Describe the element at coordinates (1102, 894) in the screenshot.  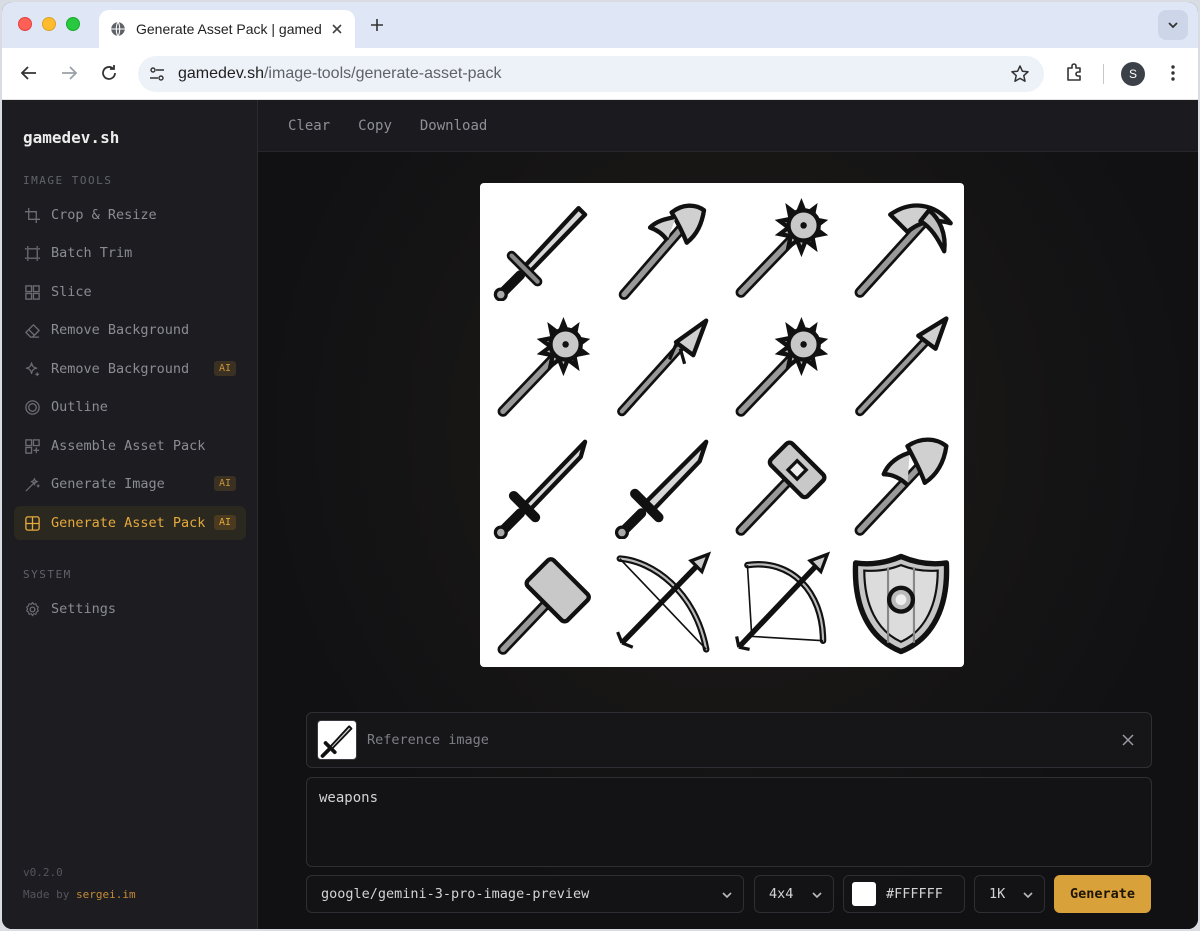
I see `generate-button: Generate` at that location.